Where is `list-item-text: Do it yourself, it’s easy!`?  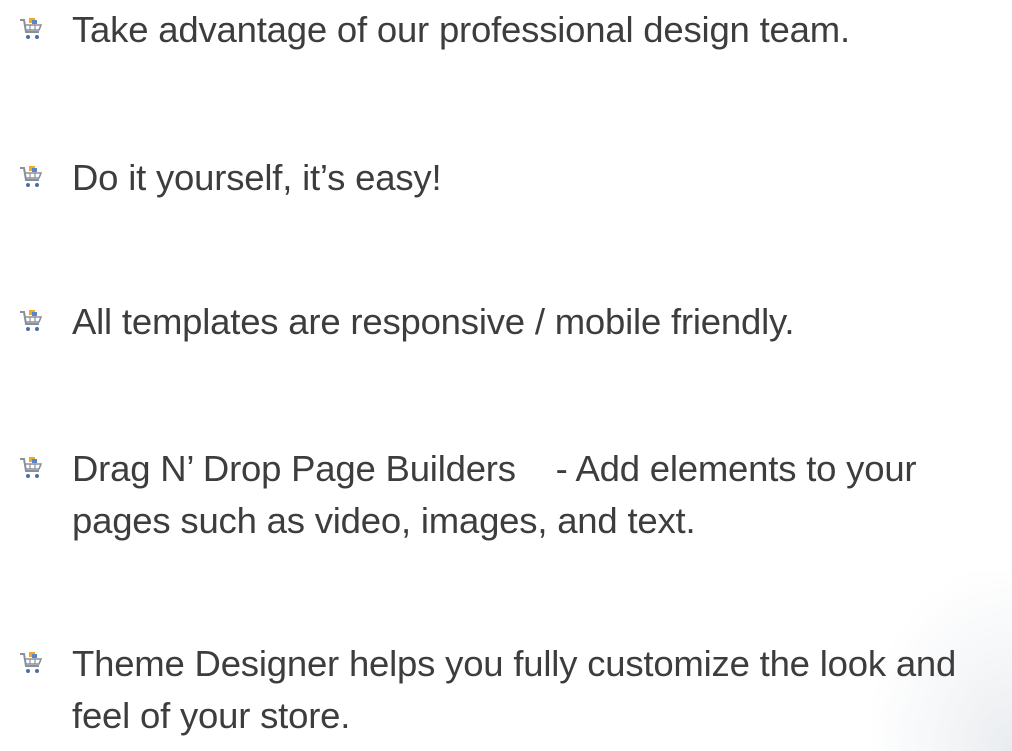 list-item-text: Do it yourself, it’s easy! is located at coordinates (257, 177).